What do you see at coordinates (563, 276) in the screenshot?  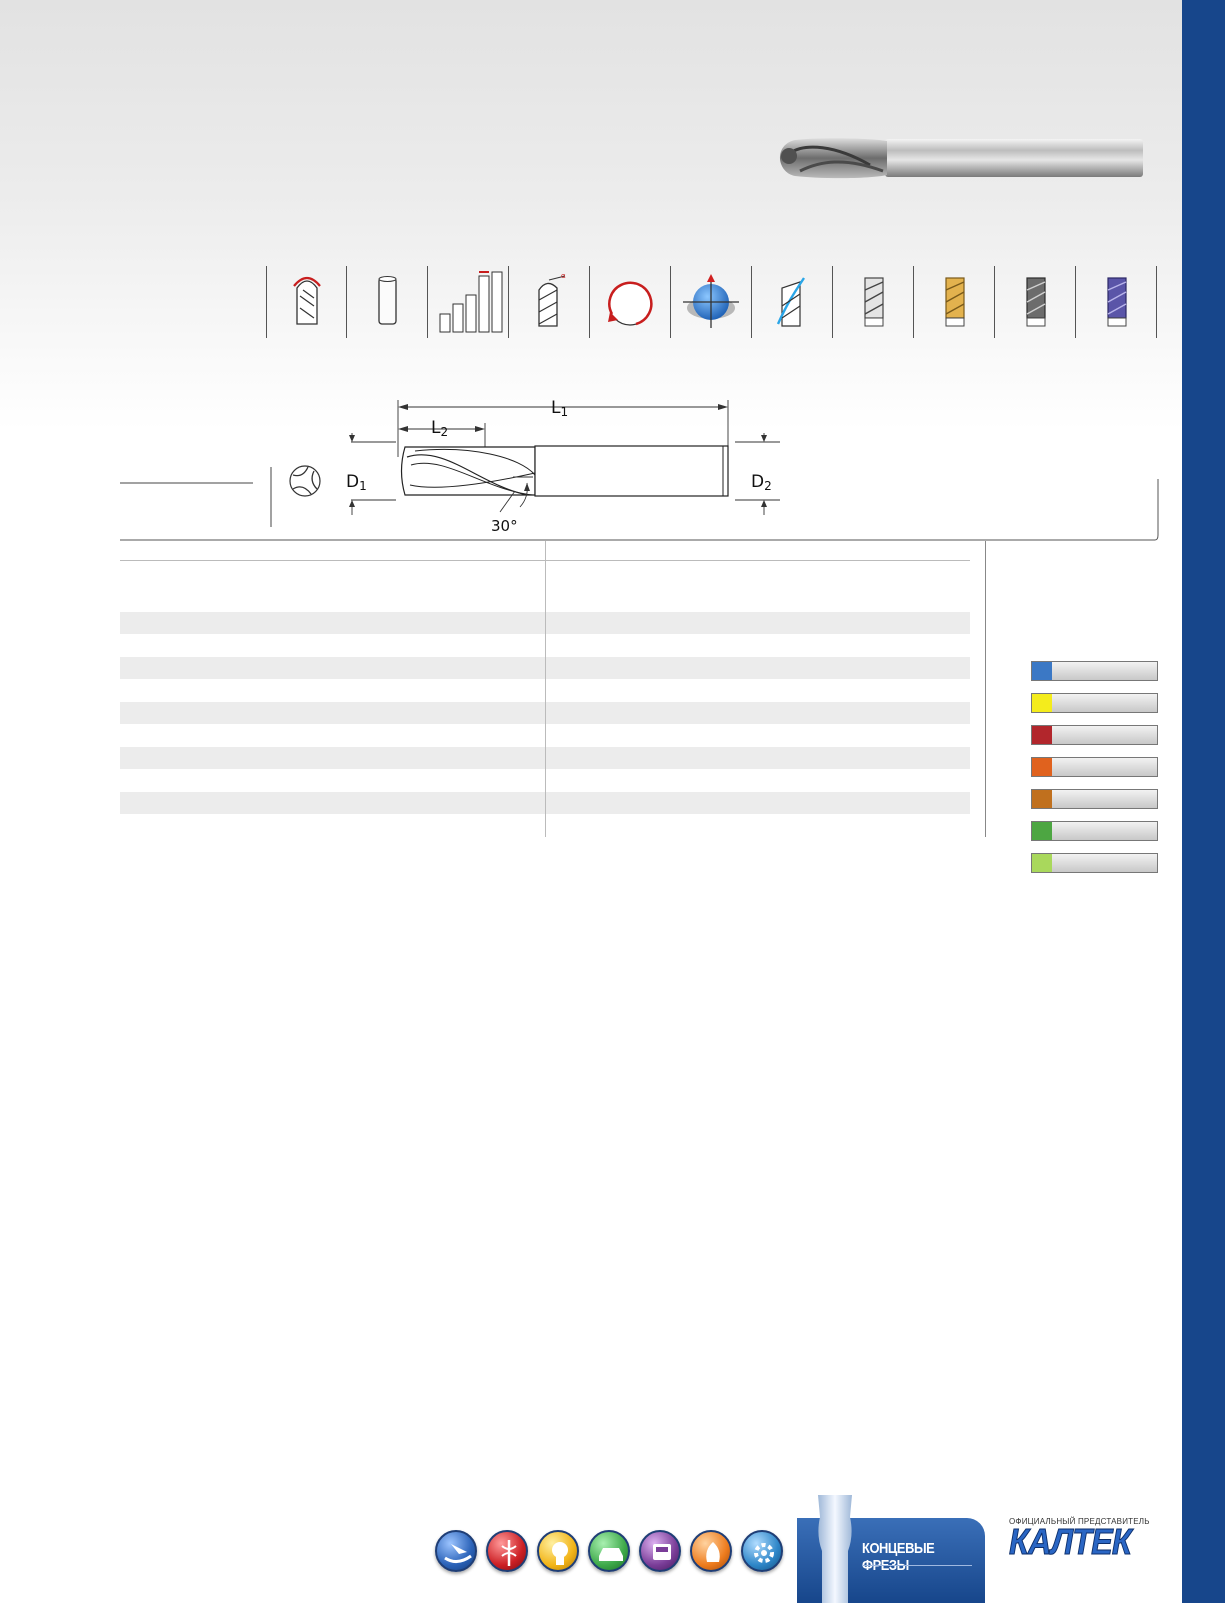 I see `svg-text: α` at bounding box center [563, 276].